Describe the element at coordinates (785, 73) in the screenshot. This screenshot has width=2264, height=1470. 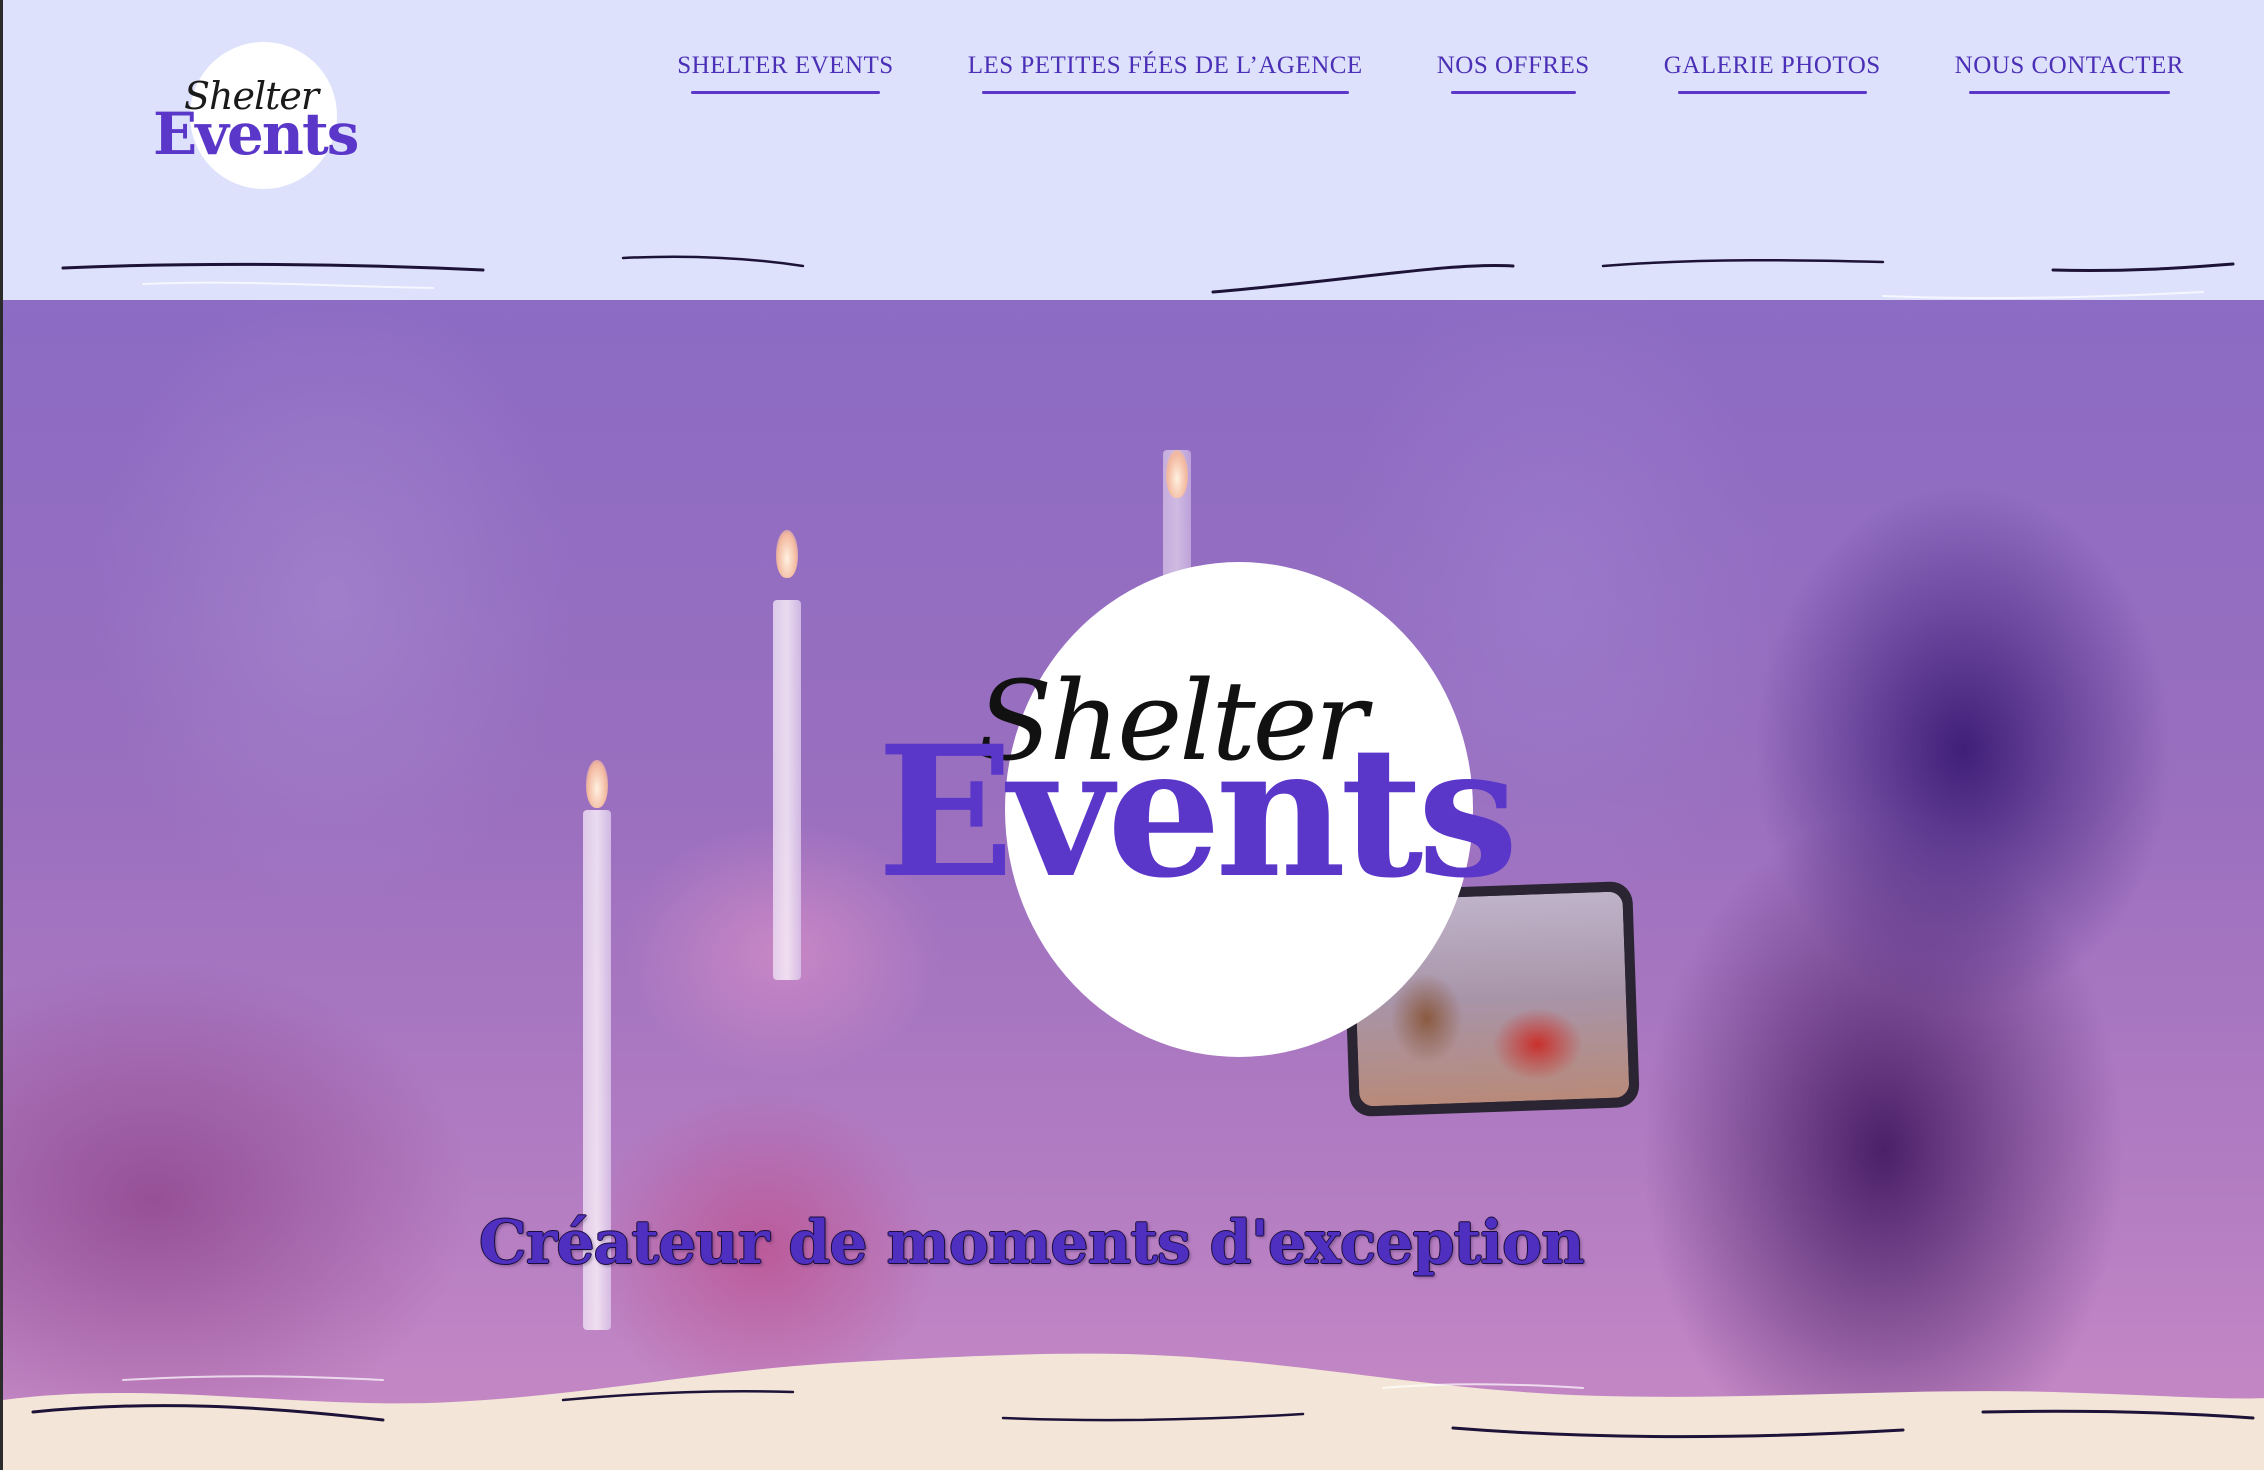
I see `nav-item-shelter-events: SHELTER EVENTS` at that location.